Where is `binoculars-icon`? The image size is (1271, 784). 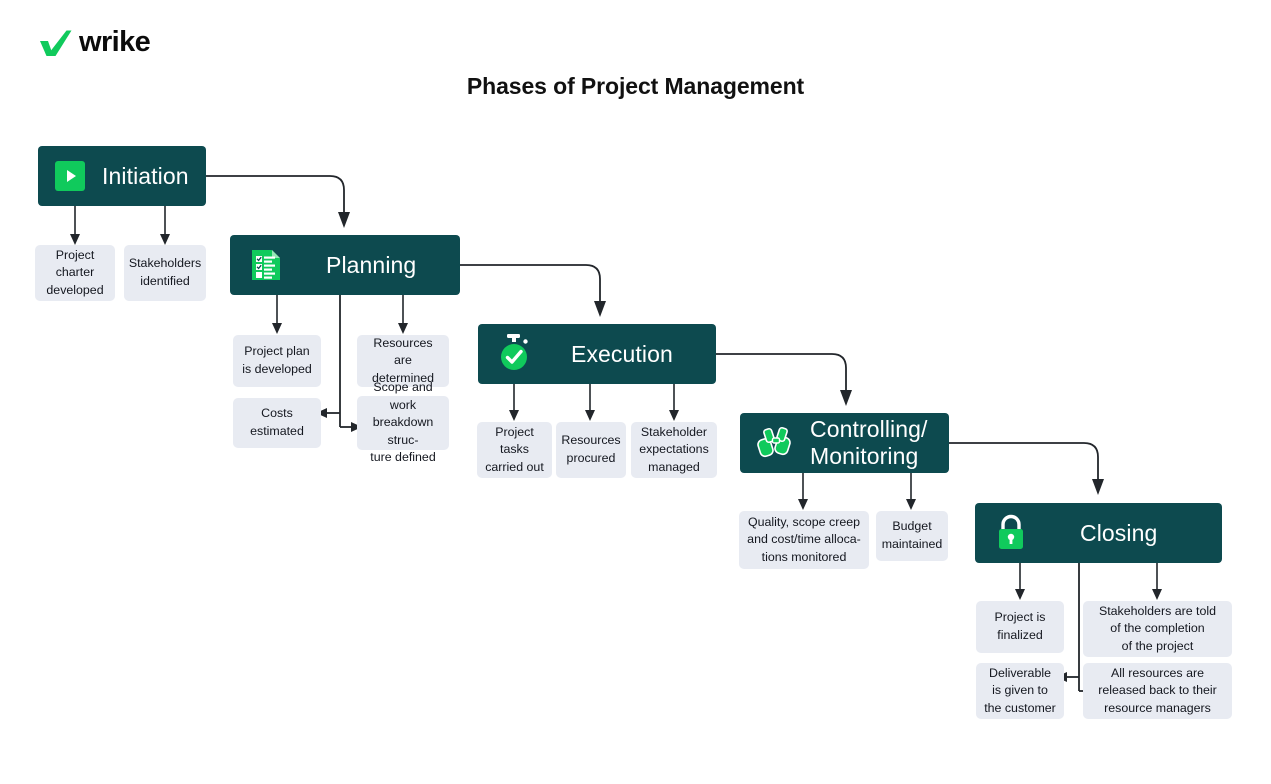 binoculars-icon is located at coordinates (777, 443).